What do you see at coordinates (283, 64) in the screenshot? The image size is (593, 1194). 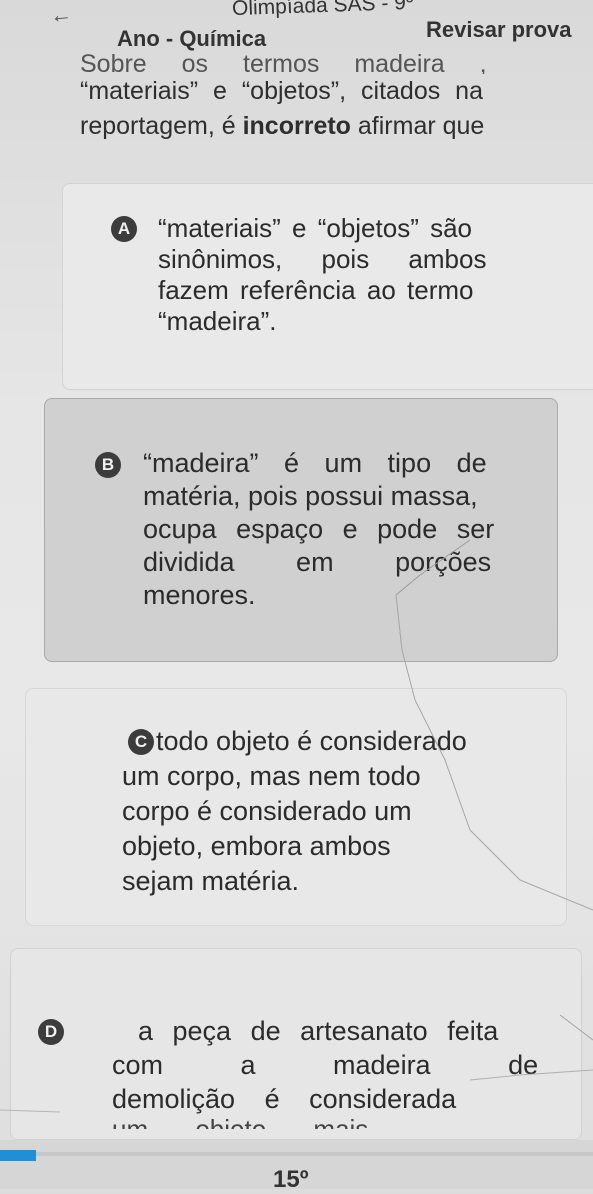 I see `statement-line: Sobre os termos madeira ,` at bounding box center [283, 64].